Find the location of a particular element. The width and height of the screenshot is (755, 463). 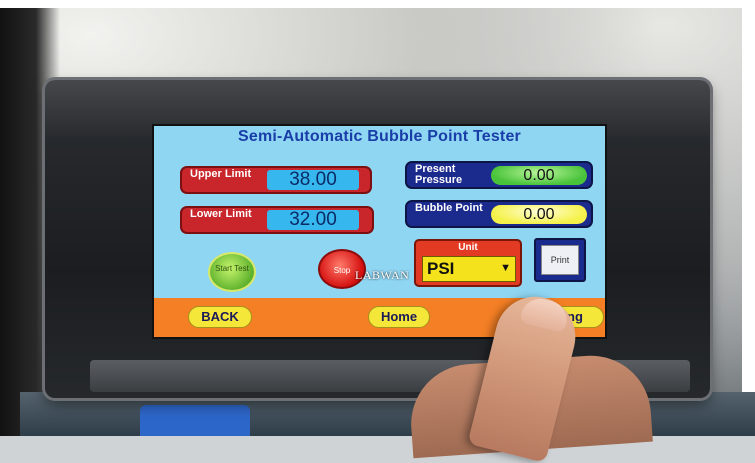

present-pressure-value: 0.00 is located at coordinates (539, 175).